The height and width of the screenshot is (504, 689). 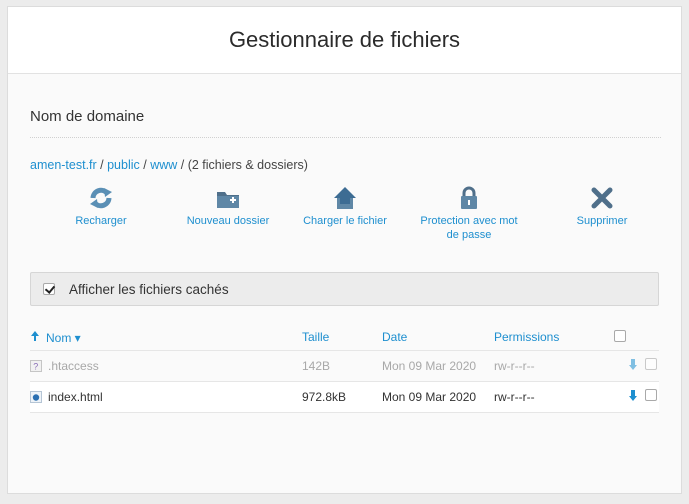 I want to click on breadcrumb-public: public, so click(x=123, y=165).